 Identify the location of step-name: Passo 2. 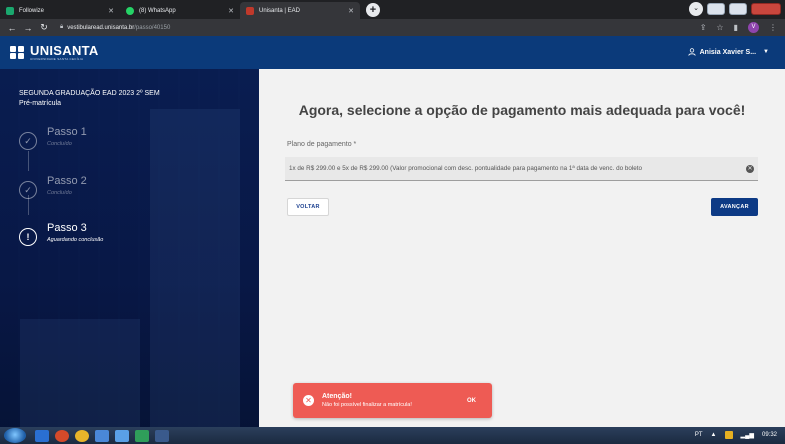
(67, 181).